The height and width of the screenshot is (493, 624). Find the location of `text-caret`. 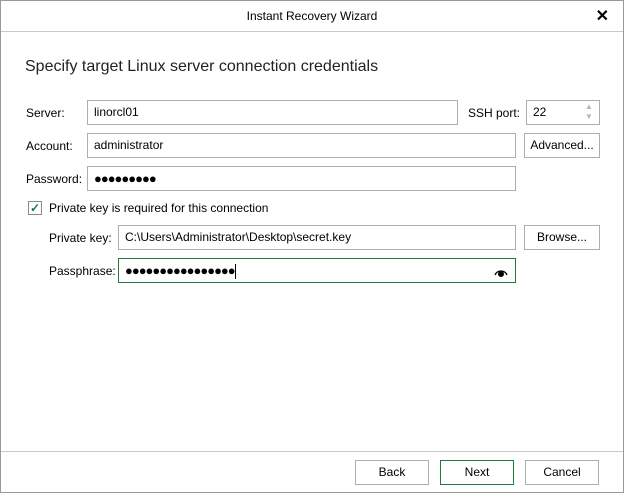

text-caret is located at coordinates (235, 272).